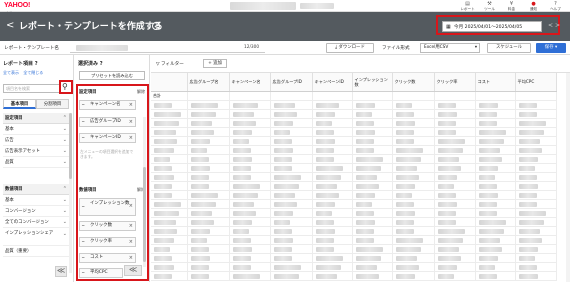 Image resolution: width=570 pixels, height=282 pixels. I want to click on top-nav-tool: ⚒ ツール, so click(489, 6).